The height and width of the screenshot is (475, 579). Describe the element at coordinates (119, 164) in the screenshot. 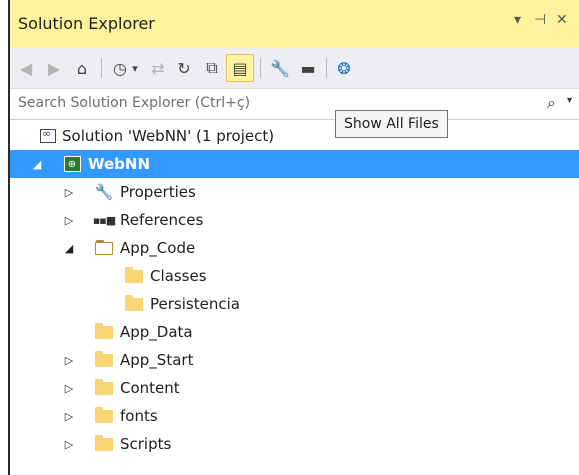

I see `tree-item-label: WebNN` at that location.